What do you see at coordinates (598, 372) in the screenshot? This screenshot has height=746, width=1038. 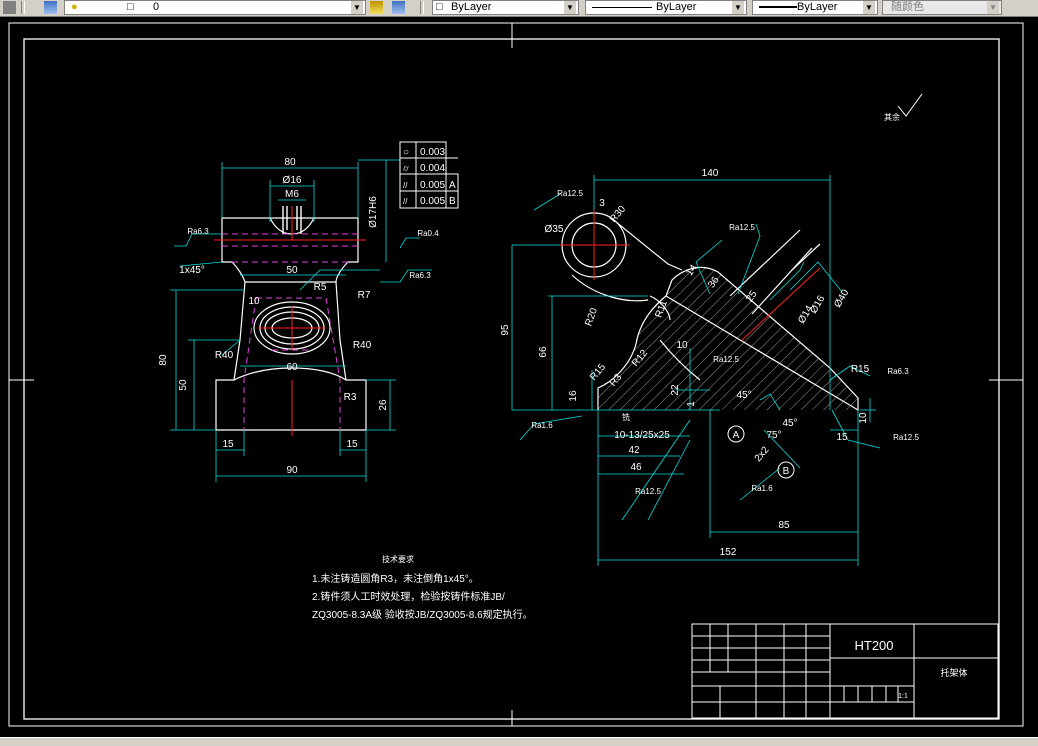 I see `dim-r15-l: R15` at bounding box center [598, 372].